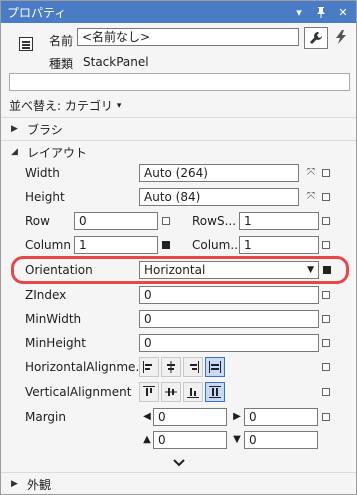  Describe the element at coordinates (59, 270) in the screenshot. I see `orientation-label: Orientation` at that location.